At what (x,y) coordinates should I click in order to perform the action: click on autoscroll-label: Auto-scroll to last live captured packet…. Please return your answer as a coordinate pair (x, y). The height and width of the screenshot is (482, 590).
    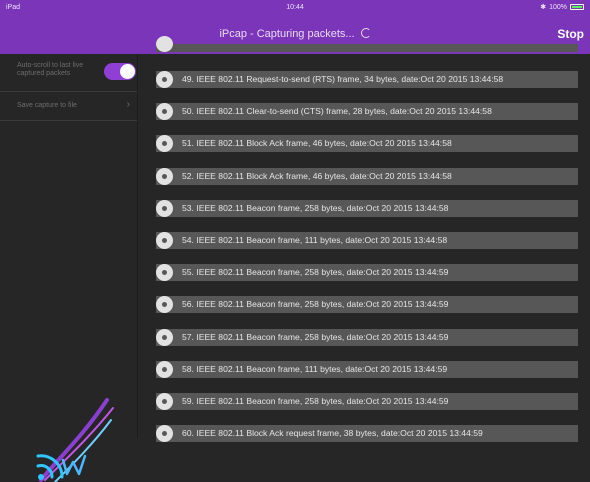
    Looking at the image, I should click on (50, 69).